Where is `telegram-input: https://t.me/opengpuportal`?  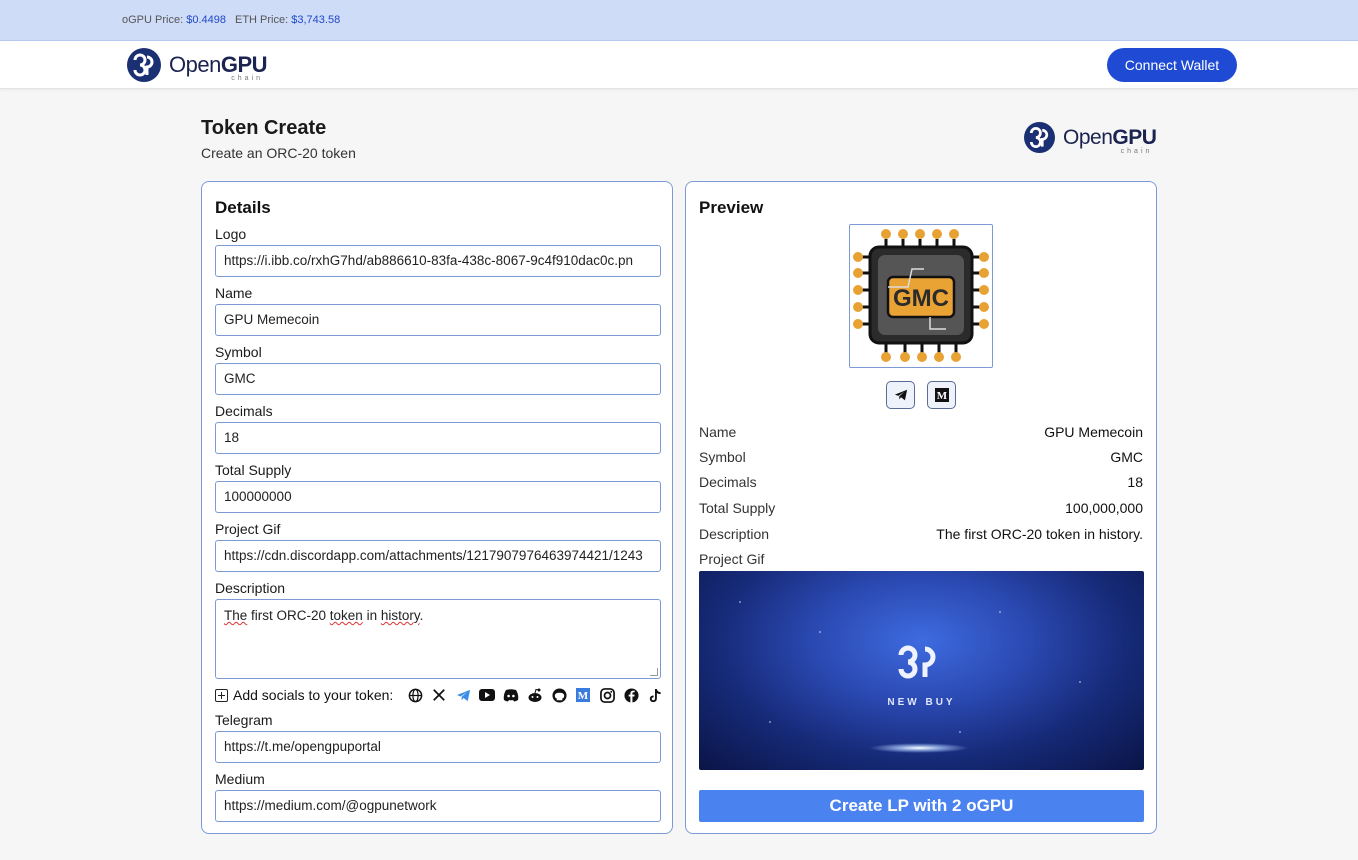
telegram-input: https://t.me/opengpuportal is located at coordinates (438, 747).